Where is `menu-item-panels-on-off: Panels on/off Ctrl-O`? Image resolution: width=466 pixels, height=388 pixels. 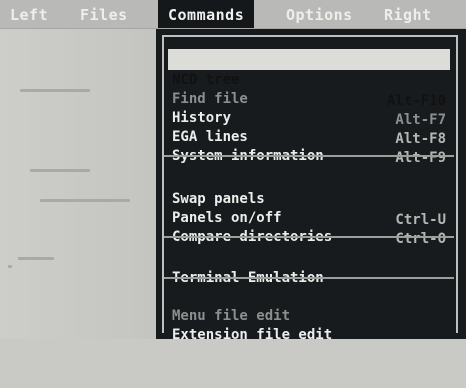
menu-item-panels-on-off: Panels on/off Ctrl-O is located at coordinates (309, 217).